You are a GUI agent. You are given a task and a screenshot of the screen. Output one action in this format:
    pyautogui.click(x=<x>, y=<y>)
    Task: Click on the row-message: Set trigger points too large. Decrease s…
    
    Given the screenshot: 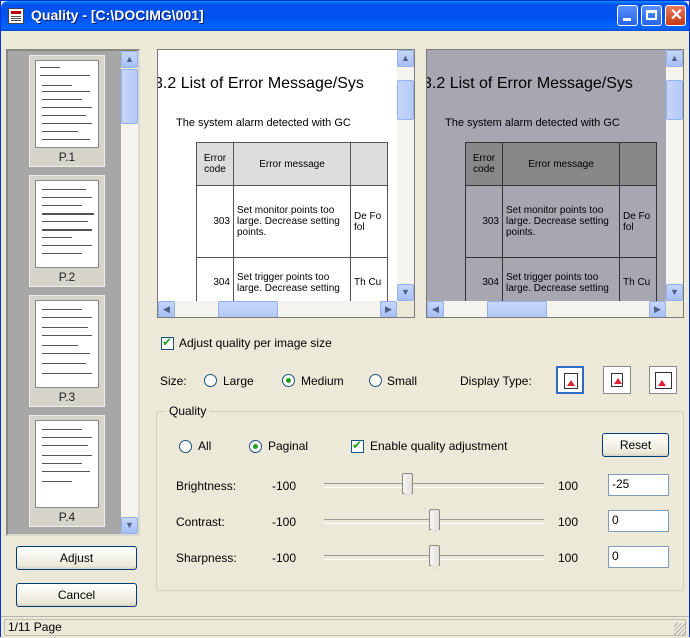 What is the action you would take?
    pyautogui.click(x=561, y=279)
    